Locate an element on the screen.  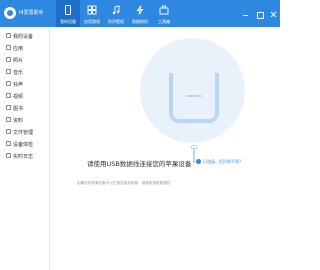
book-icon is located at coordinates (8, 107).